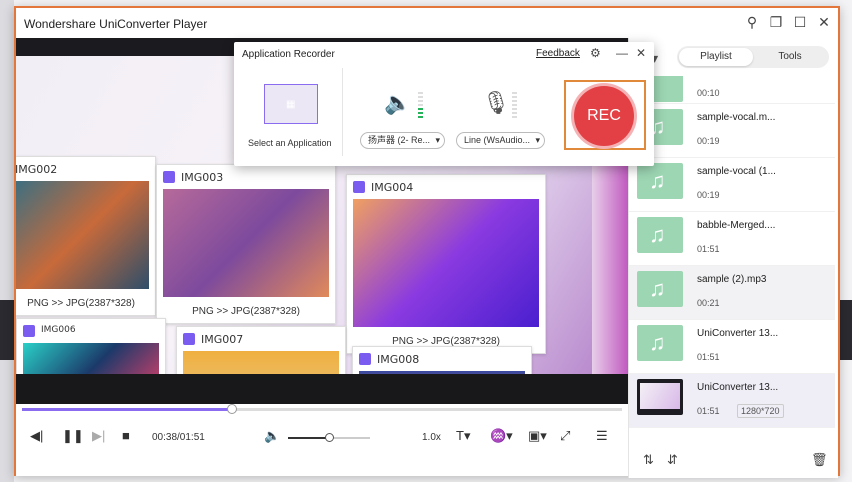  What do you see at coordinates (732, 461) in the screenshot?
I see `sidebar-footer: ⇅ ⇵ 🗑` at bounding box center [732, 461].